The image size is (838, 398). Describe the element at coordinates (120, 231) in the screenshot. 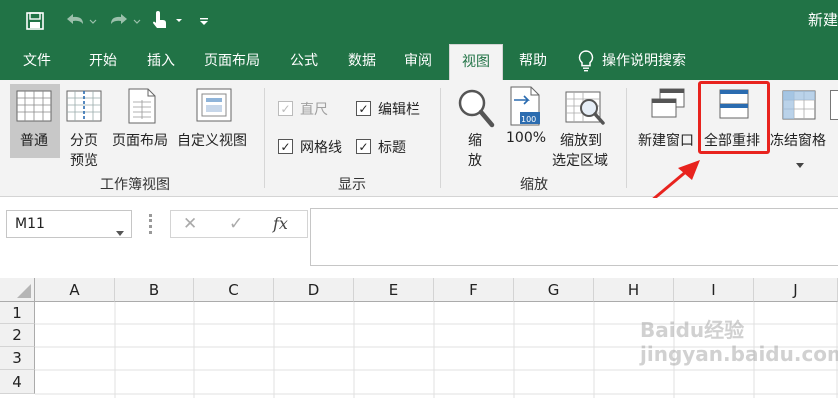

I see `name-box-dropdown-icon` at that location.